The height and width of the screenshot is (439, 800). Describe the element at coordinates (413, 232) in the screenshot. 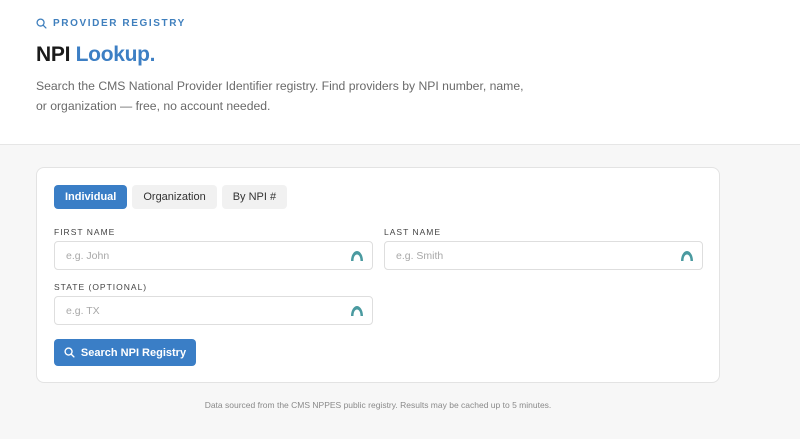

I see `last-name-label: LAST NAME` at that location.